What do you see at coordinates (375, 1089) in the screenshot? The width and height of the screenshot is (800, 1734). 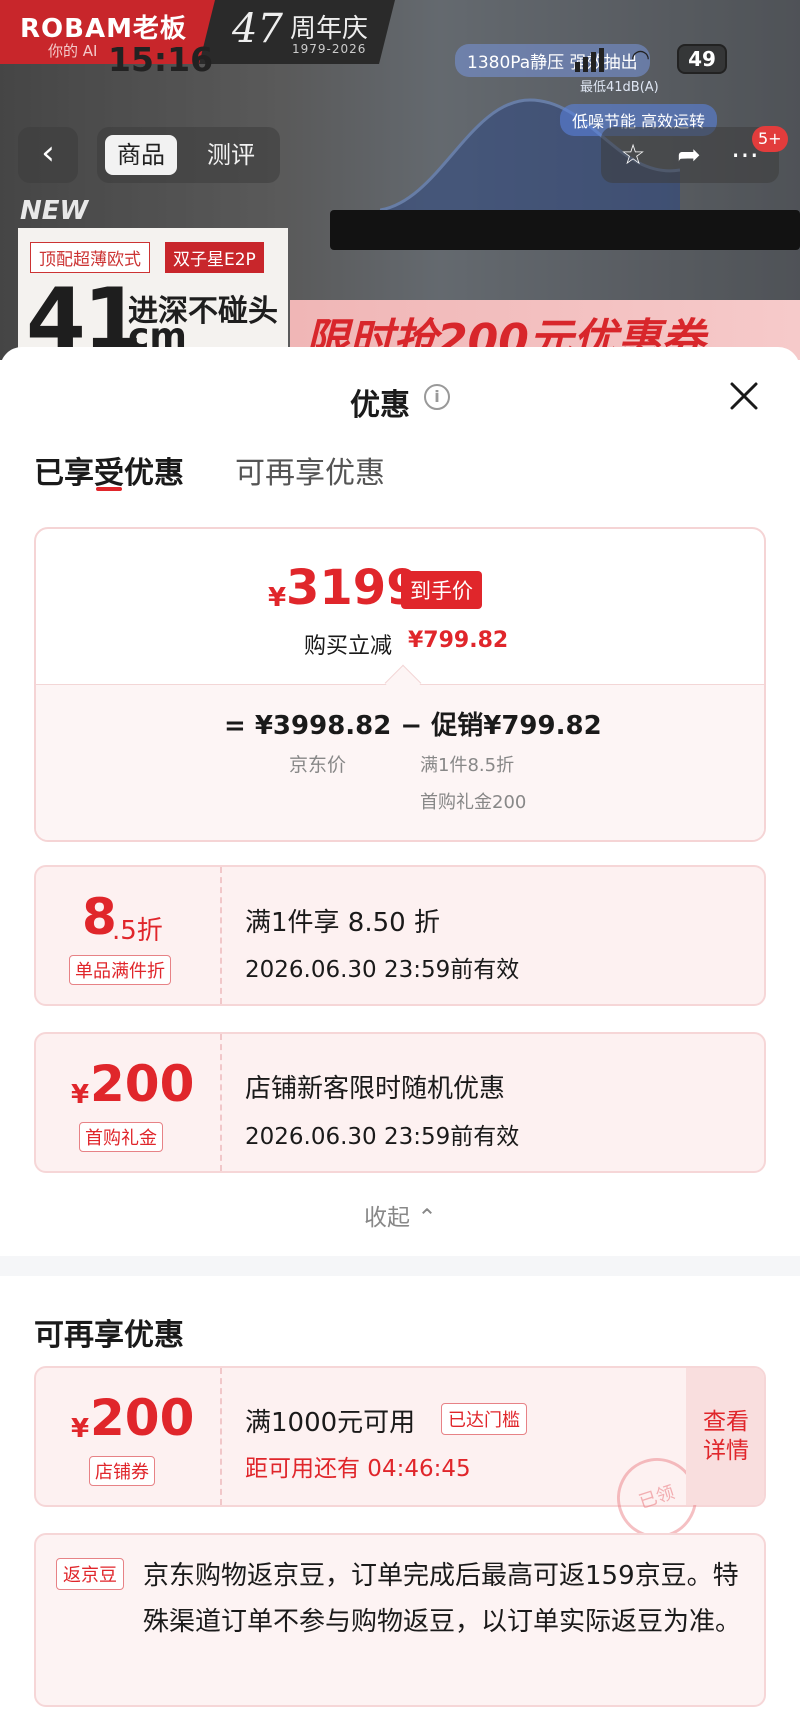 I see `gift-title: 店铺新客限时随机优惠` at bounding box center [375, 1089].